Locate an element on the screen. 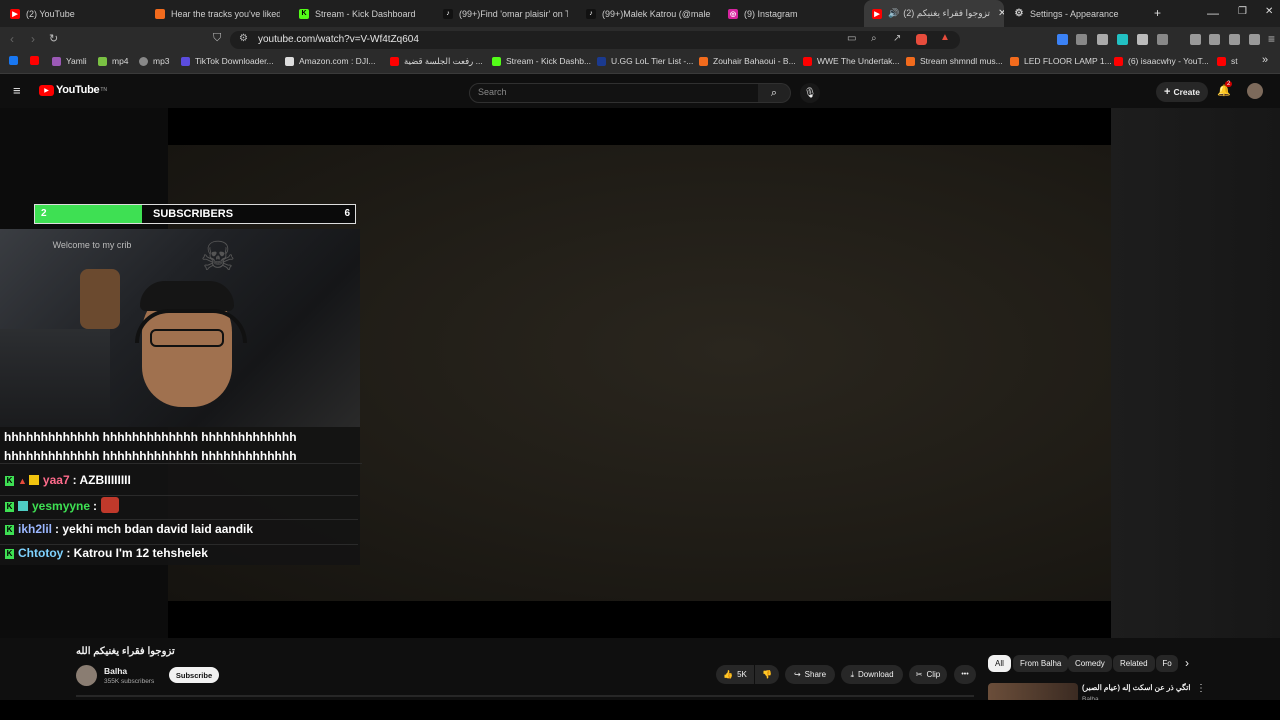 This screenshot has width=1280, height=720. chat-username: ikh2lil is located at coordinates (35, 529).